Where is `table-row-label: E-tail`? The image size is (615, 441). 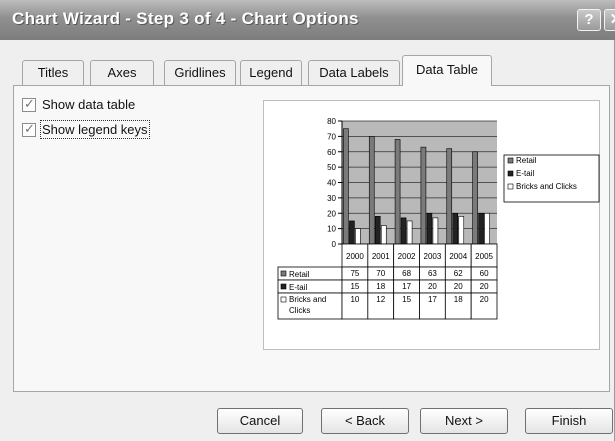
table-row-label: E-tail is located at coordinates (298, 287).